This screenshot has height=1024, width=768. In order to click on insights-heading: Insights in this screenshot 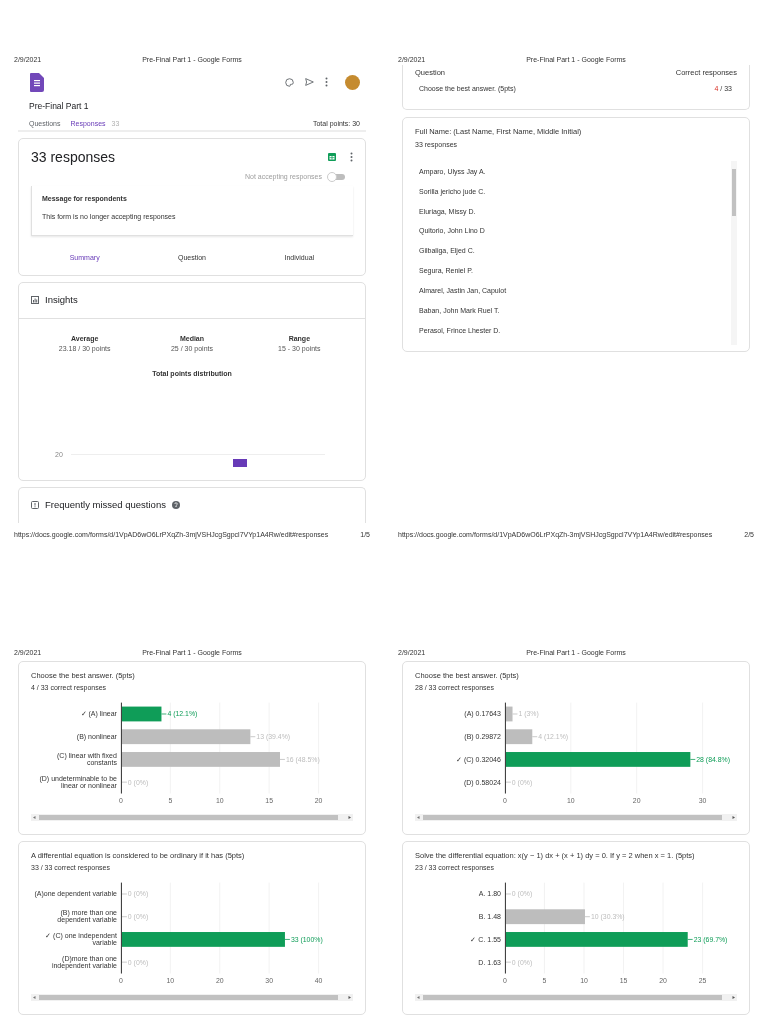, I will do `click(61, 300)`.